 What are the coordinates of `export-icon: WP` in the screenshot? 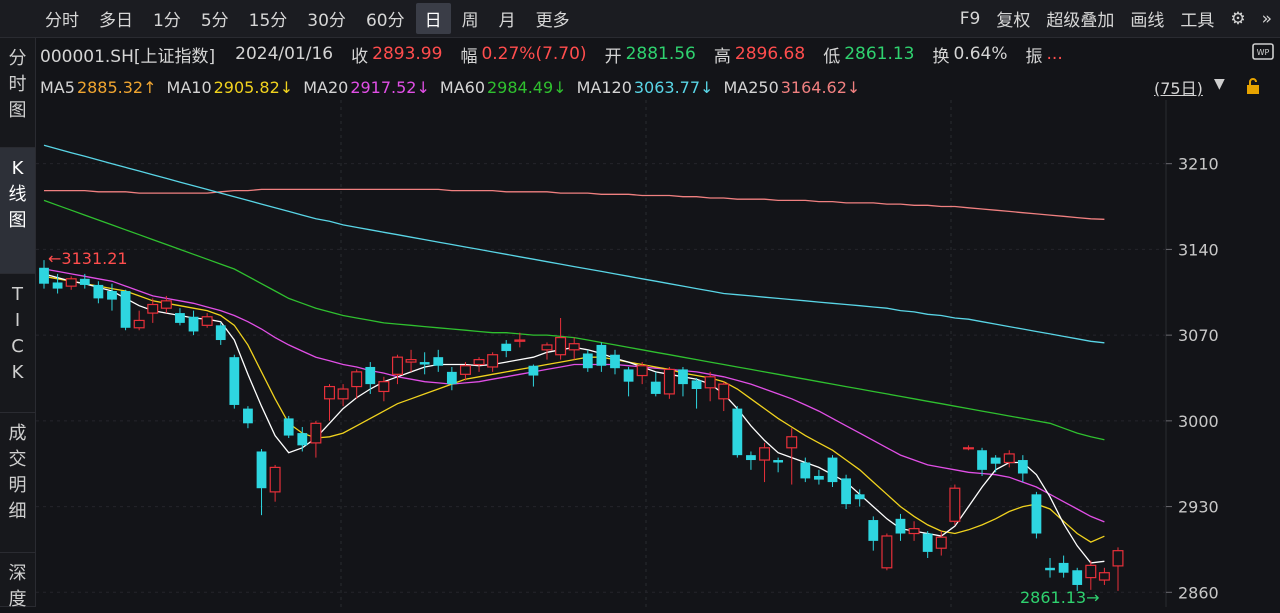 It's located at (1263, 54).